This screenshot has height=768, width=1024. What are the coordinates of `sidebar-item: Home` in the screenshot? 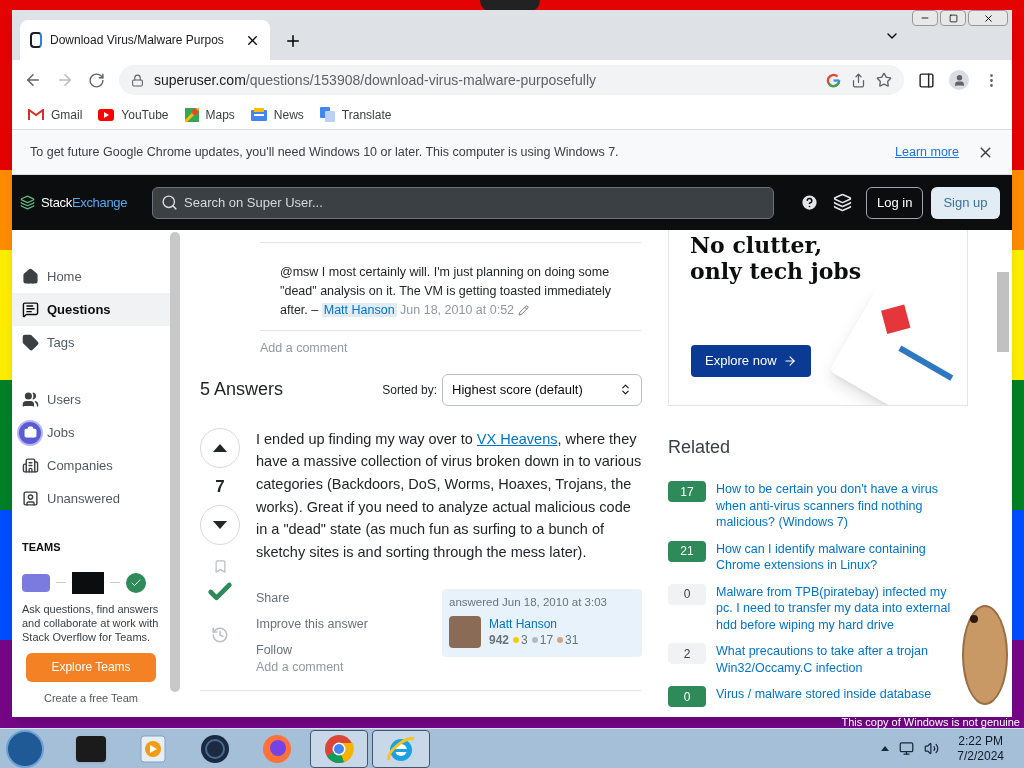 It's located at (91, 276).